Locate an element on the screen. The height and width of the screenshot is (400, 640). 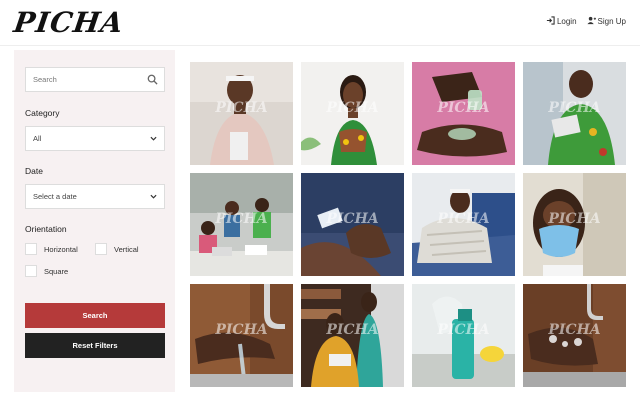
date-value: Select a date is located at coordinates (55, 196).